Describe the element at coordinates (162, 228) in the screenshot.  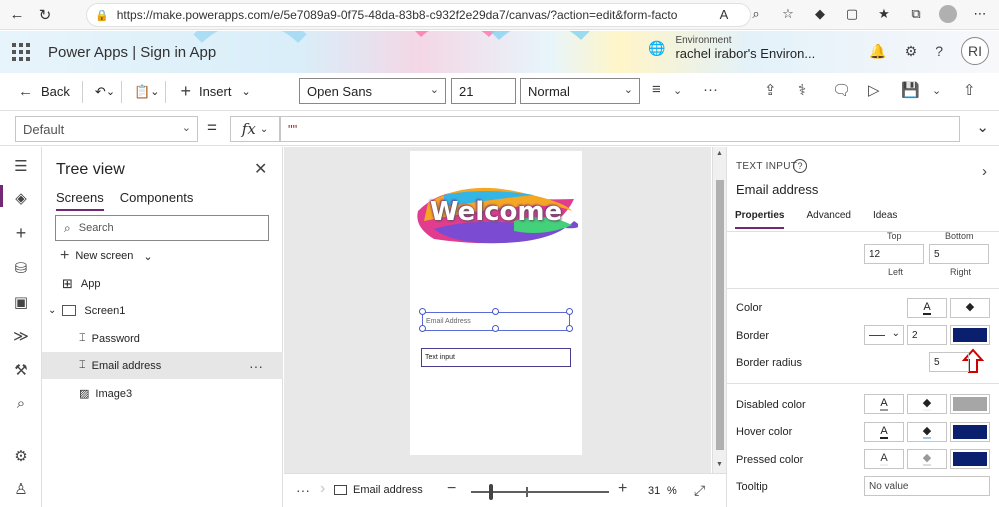
I see `tree-search-input: ⌕ Search` at that location.